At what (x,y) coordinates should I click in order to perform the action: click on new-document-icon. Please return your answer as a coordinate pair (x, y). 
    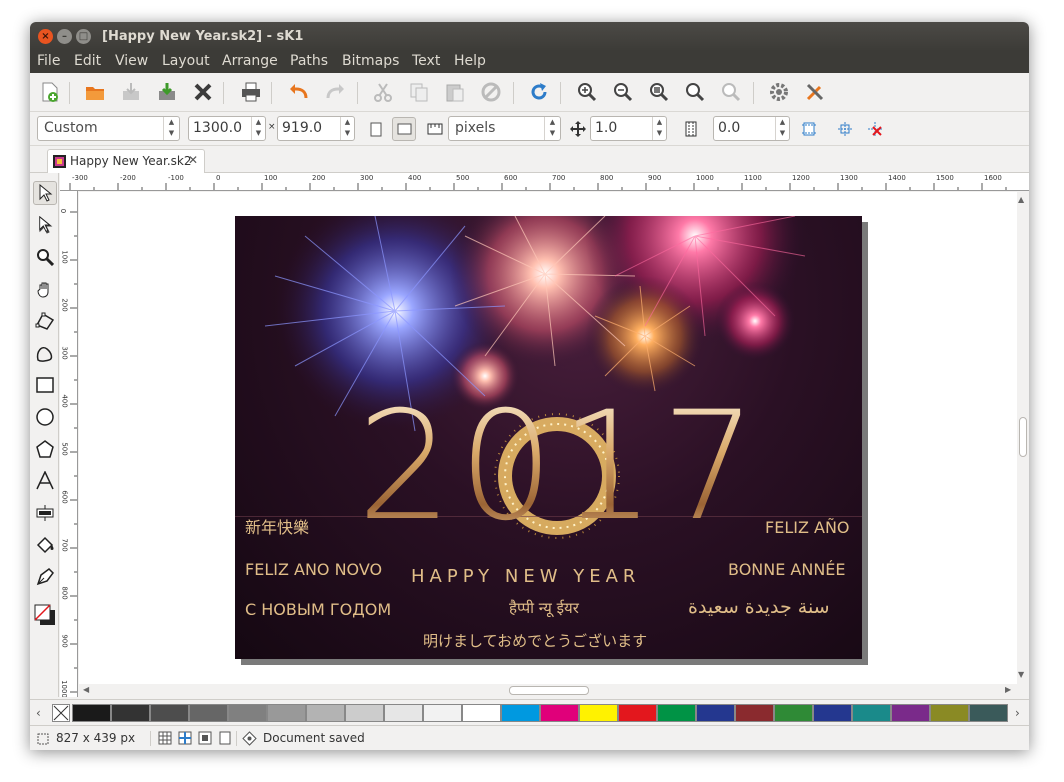
    Looking at the image, I should click on (49, 92).